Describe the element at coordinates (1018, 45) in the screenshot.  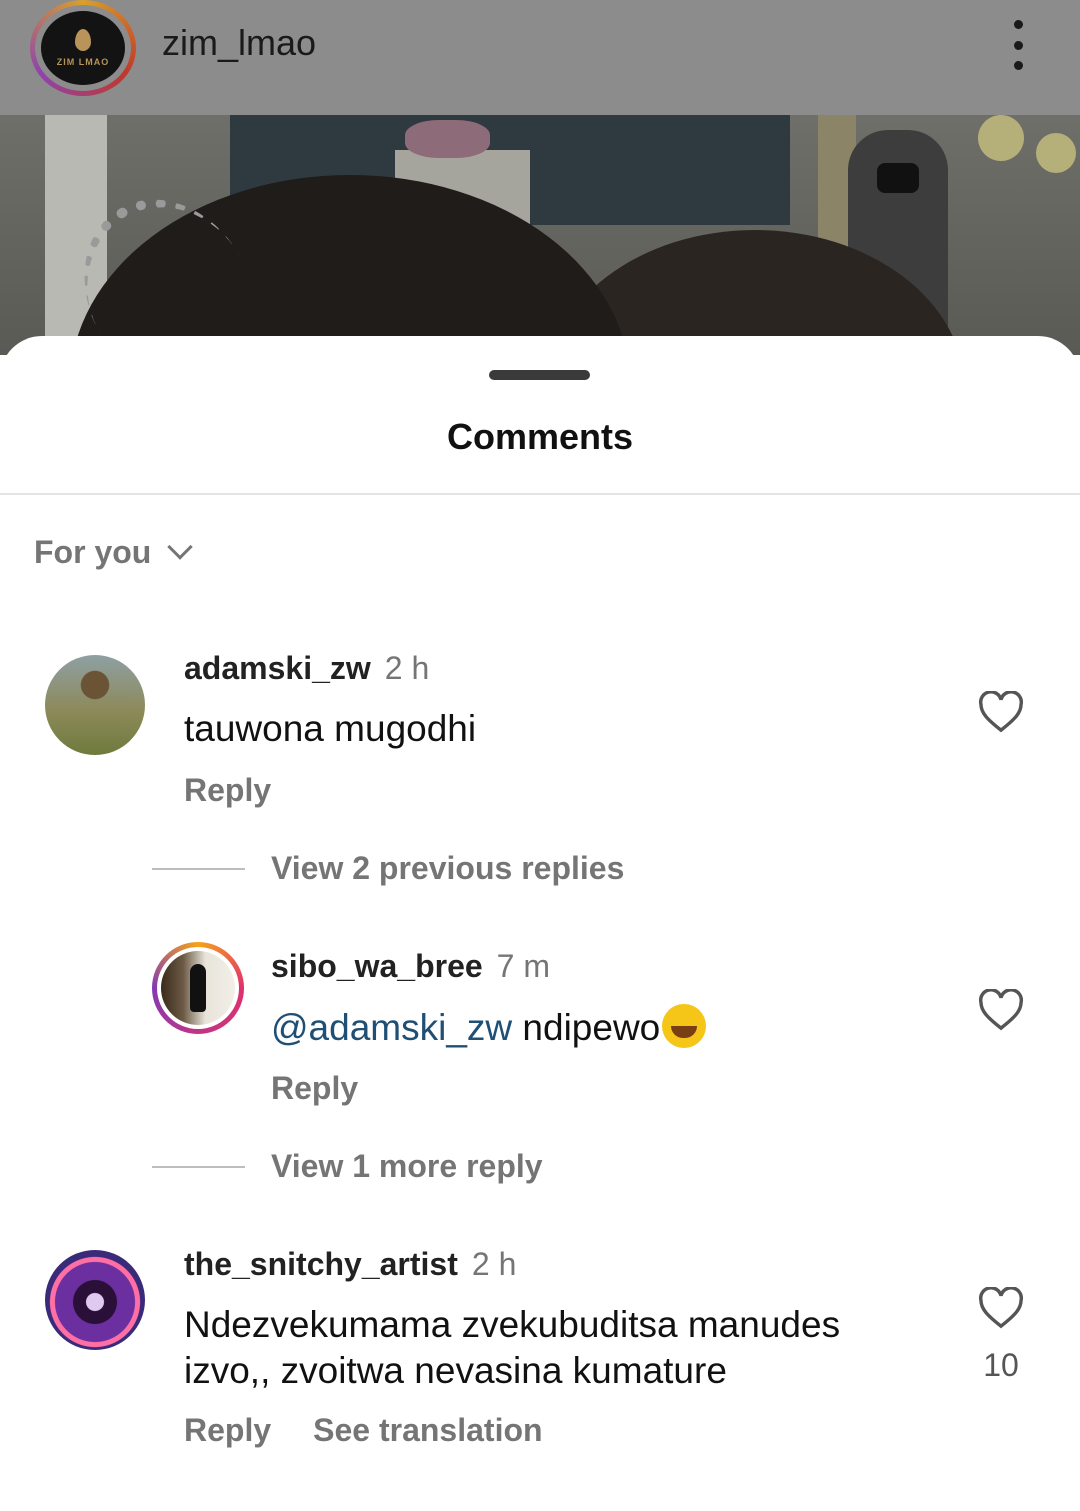
I see `more-options-icon` at that location.